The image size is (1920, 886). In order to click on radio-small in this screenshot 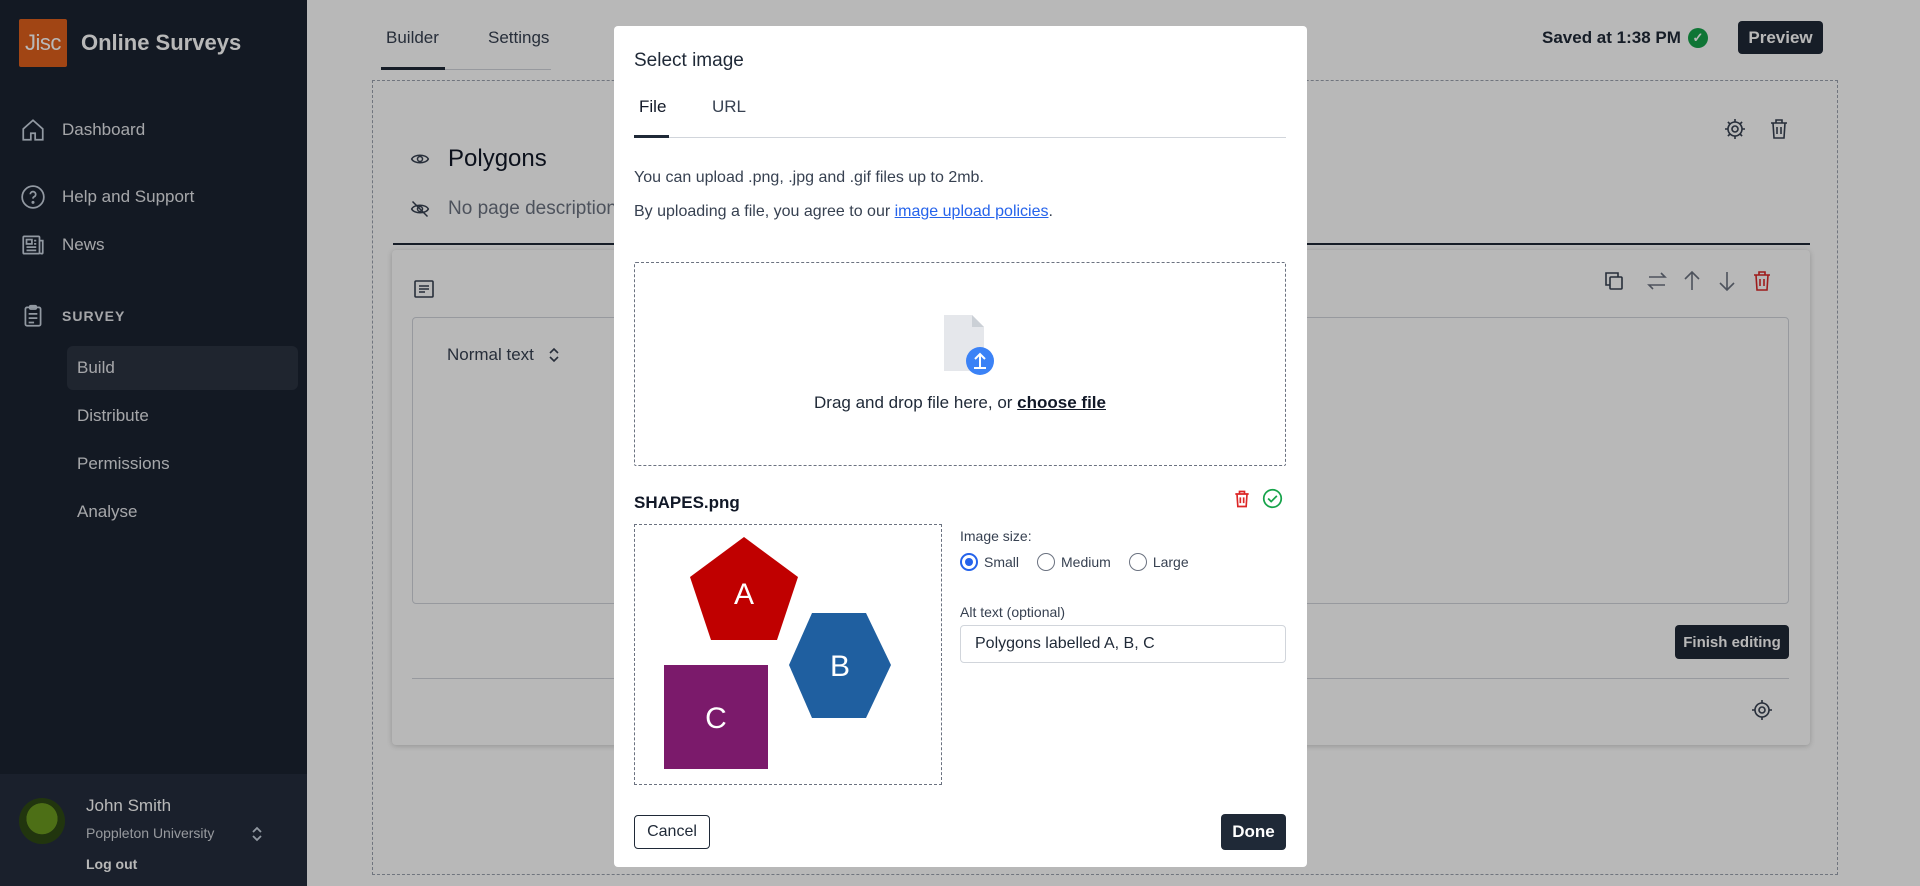, I will do `click(969, 562)`.